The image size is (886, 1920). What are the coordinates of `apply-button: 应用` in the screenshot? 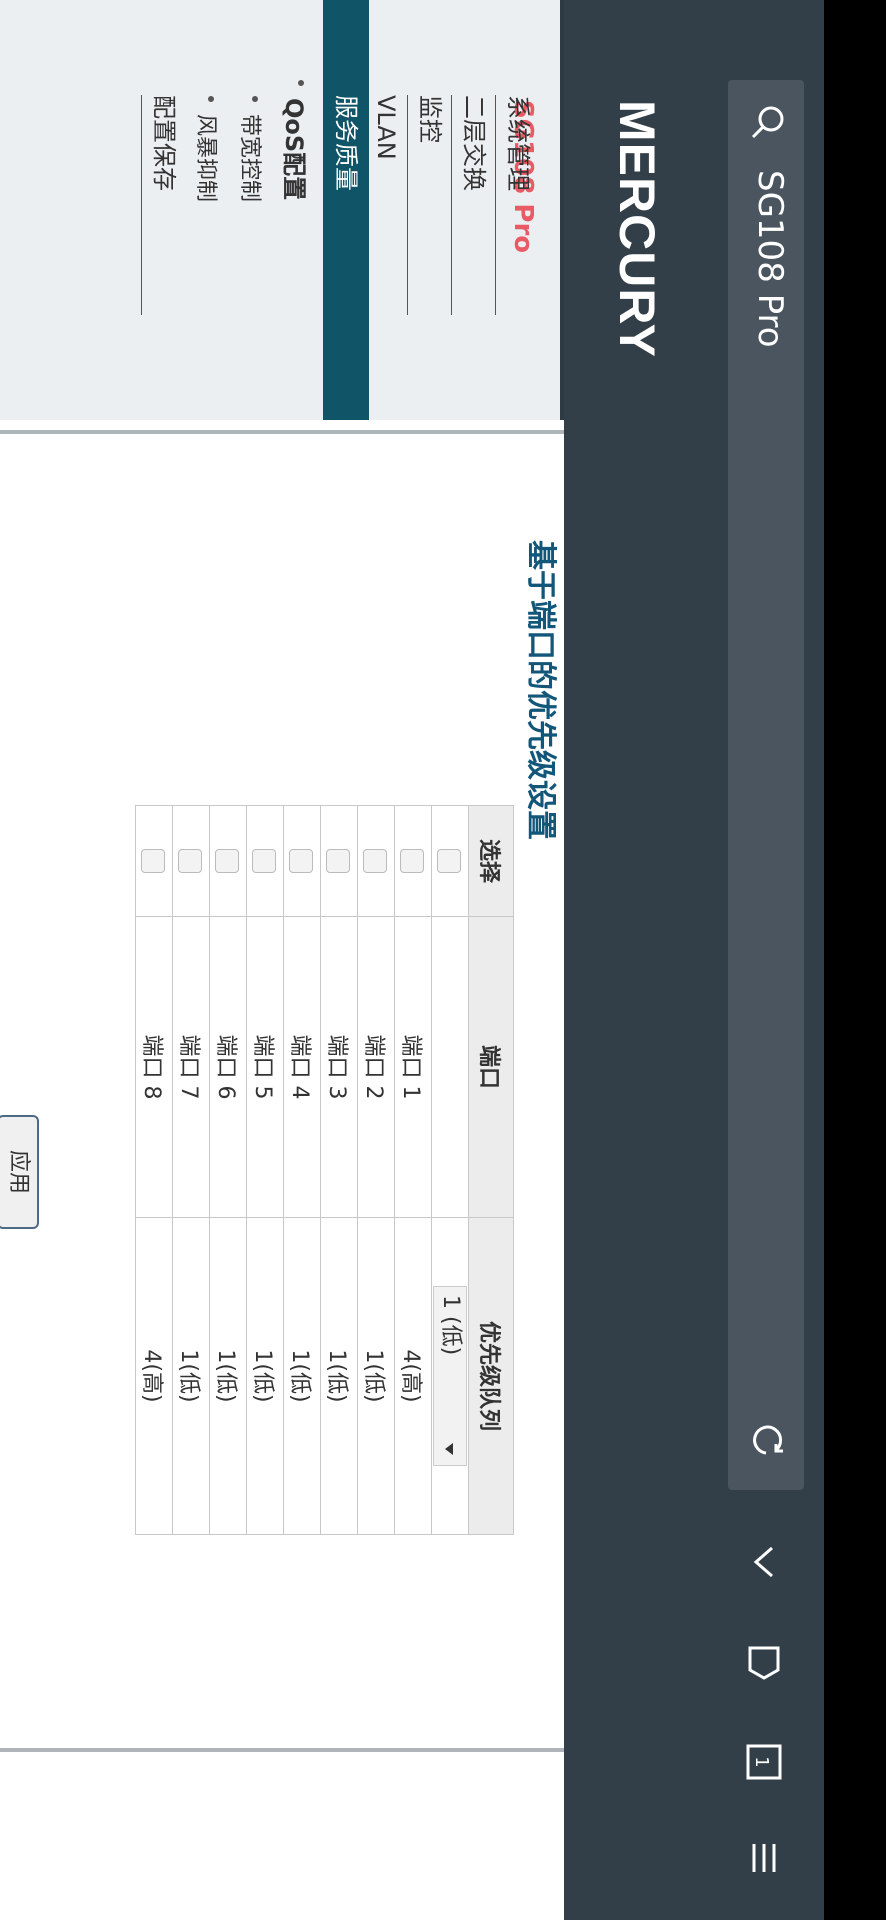 It's located at (19, 1172).